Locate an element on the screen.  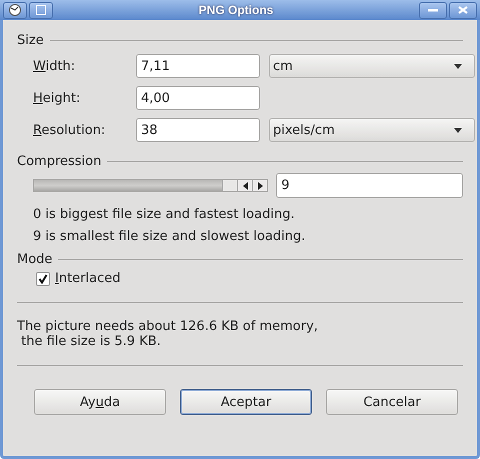
shade-button is located at coordinates (41, 10).